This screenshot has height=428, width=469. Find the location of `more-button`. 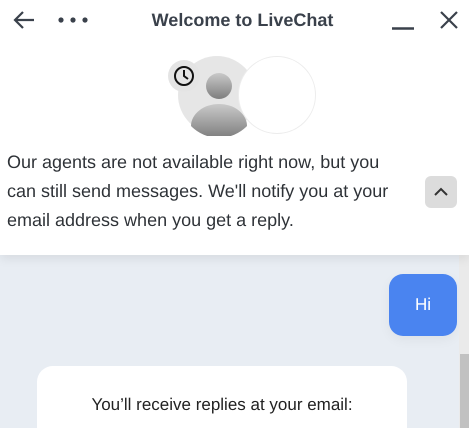

more-button is located at coordinates (73, 20).